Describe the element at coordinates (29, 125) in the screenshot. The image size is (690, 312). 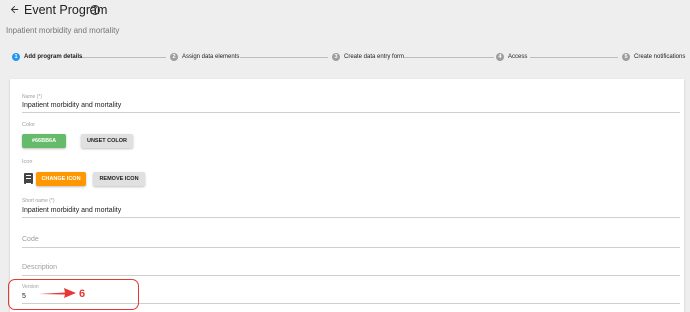
I see `color-label: Color` at that location.